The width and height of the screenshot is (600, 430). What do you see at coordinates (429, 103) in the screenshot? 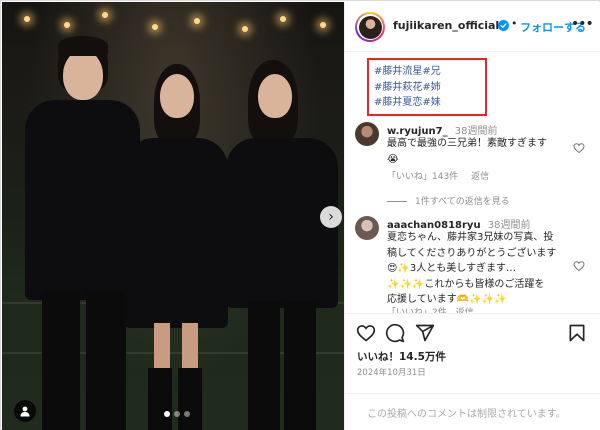
I see `hashtag-link: #藤井夏恋#妹` at bounding box center [429, 103].